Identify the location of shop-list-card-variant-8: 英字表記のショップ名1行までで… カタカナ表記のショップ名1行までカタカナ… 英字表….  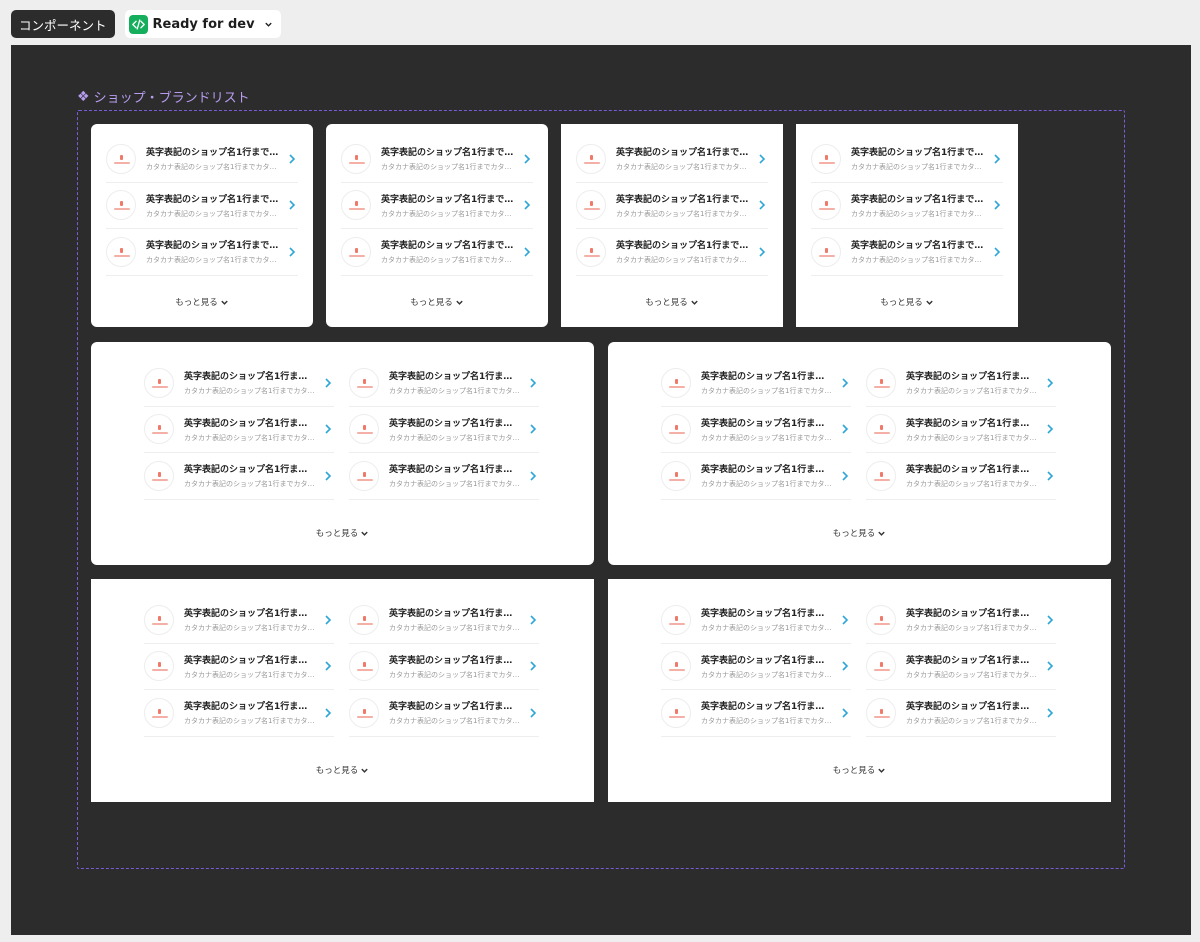
(859, 690).